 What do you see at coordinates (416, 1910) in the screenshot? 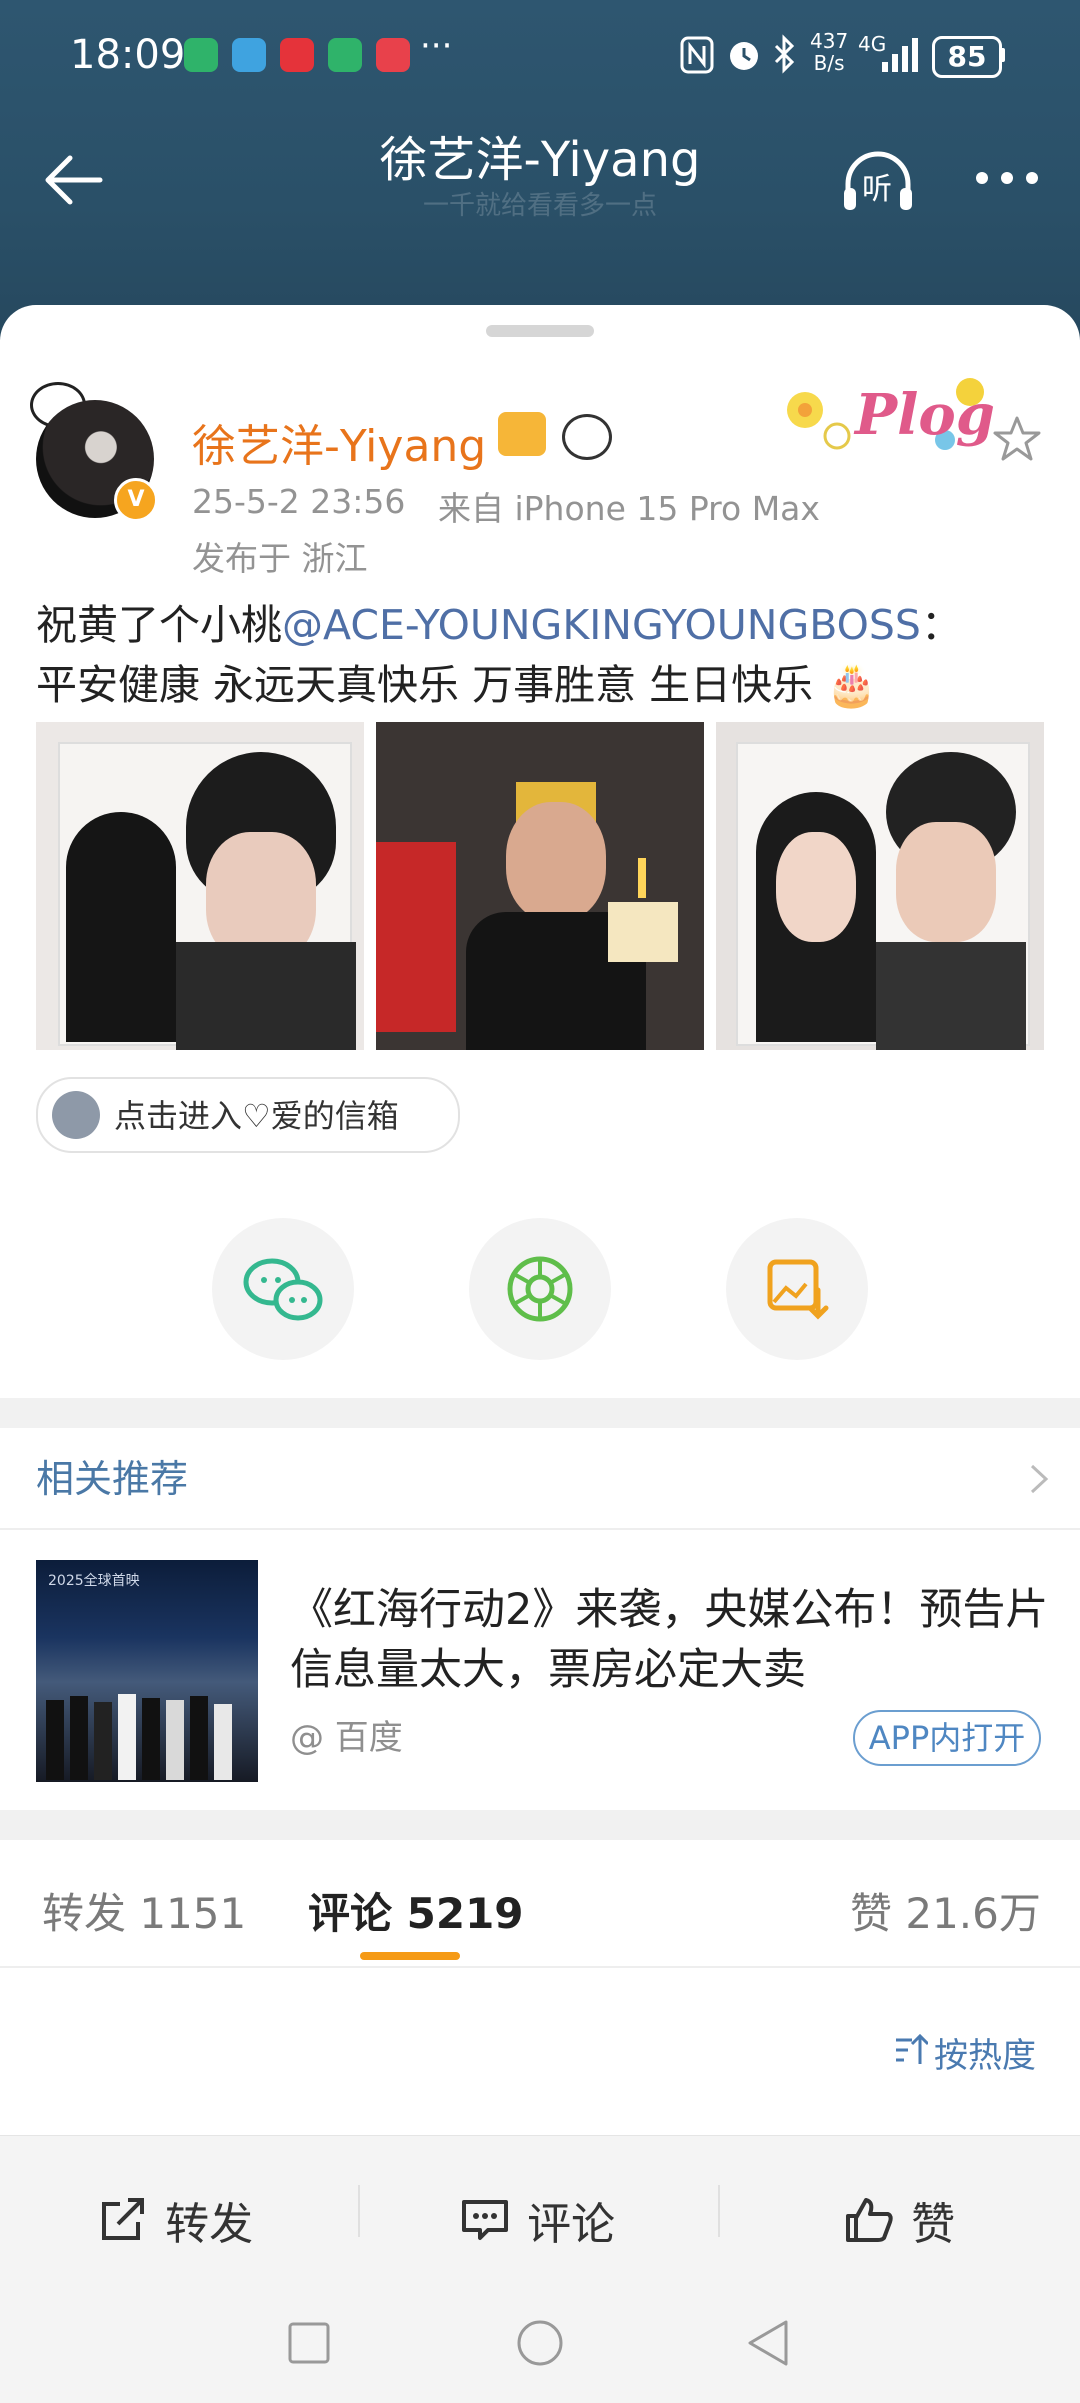
I see `tab-comments: 评论 5219` at bounding box center [416, 1910].